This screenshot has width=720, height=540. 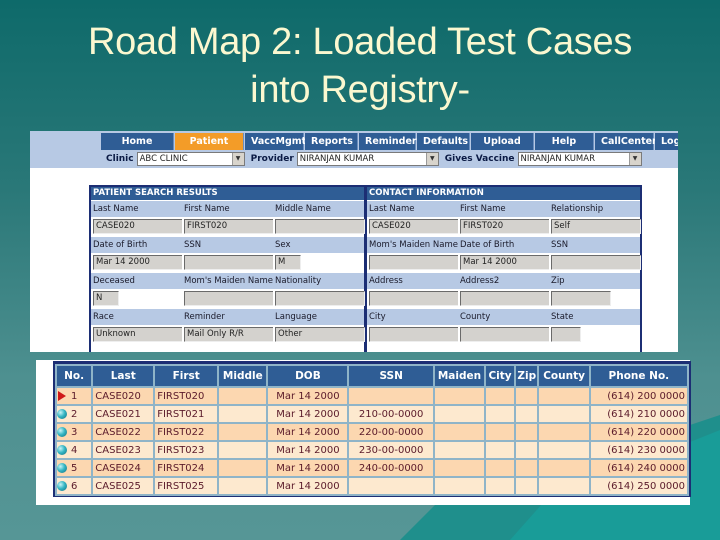 I want to click on cell-ssn: 230-00-0000, so click(x=391, y=450).